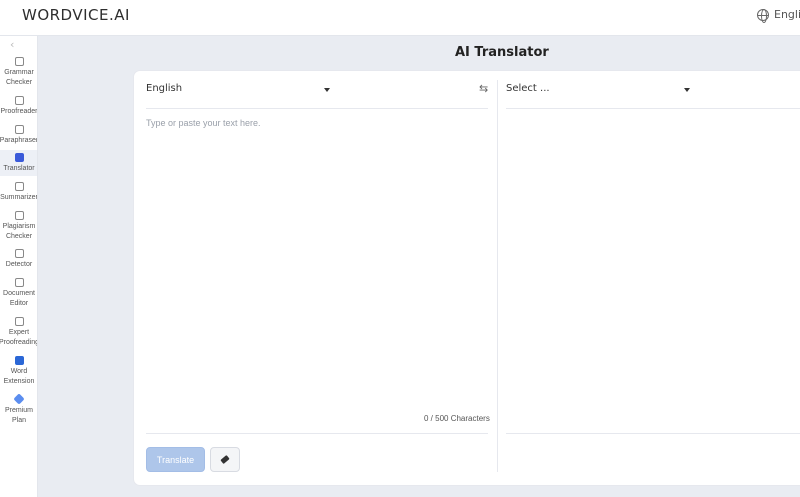 This screenshot has height=497, width=800. What do you see at coordinates (19, 61) in the screenshot?
I see `grammar-checker-icon` at bounding box center [19, 61].